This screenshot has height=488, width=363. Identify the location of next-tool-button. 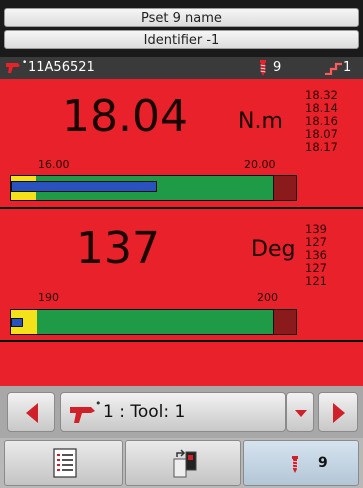
(338, 412).